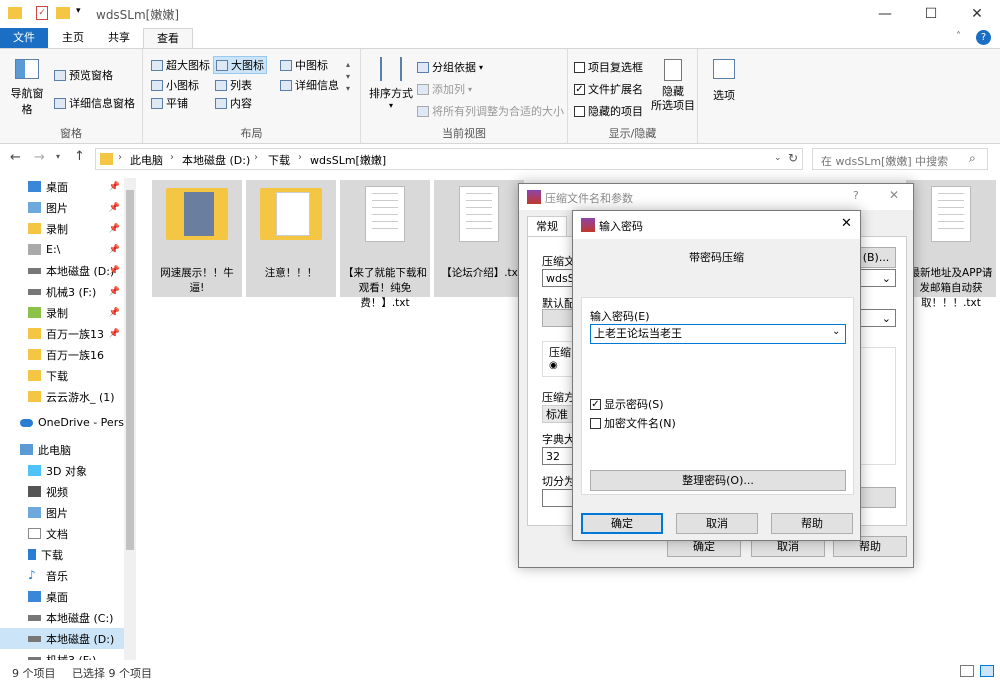 The image size is (1000, 683). What do you see at coordinates (79, 156) in the screenshot?
I see `up-icon: ↑` at bounding box center [79, 156].